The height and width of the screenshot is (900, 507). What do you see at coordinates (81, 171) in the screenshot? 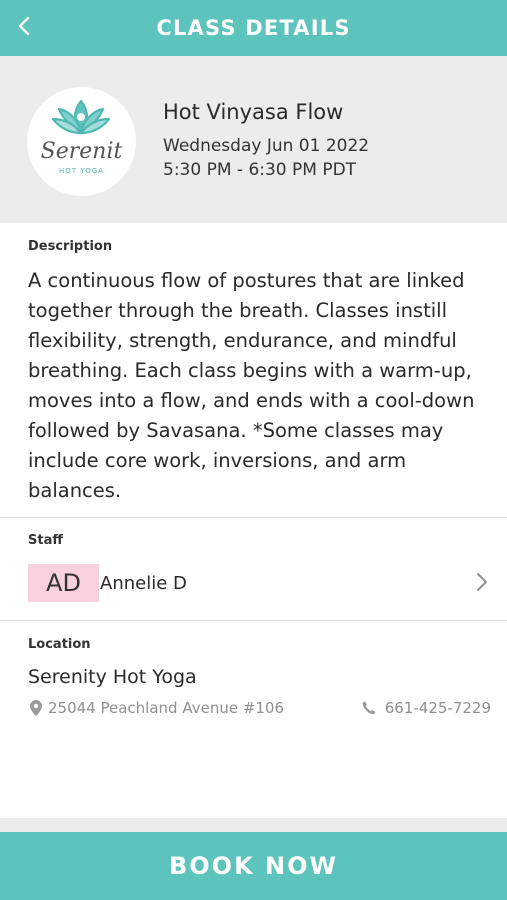
I see `logo-sub-text: HOT YOGA` at bounding box center [81, 171].